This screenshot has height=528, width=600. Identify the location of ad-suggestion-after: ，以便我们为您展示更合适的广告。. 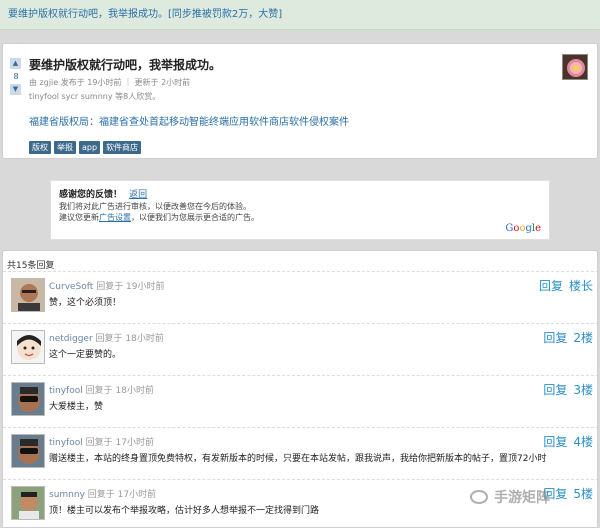
(195, 217).